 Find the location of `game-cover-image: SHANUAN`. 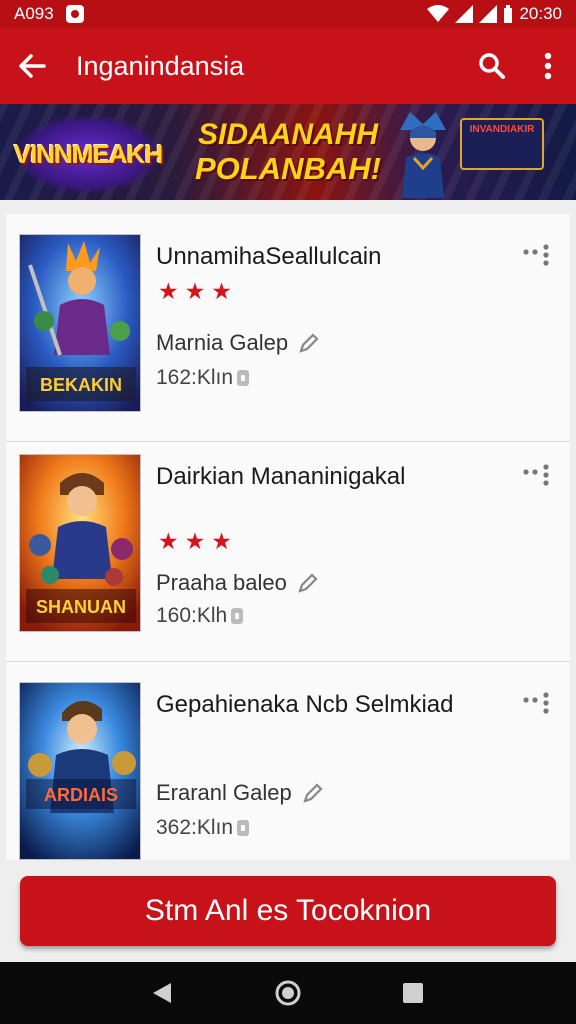

game-cover-image: SHANUAN is located at coordinates (80, 543).